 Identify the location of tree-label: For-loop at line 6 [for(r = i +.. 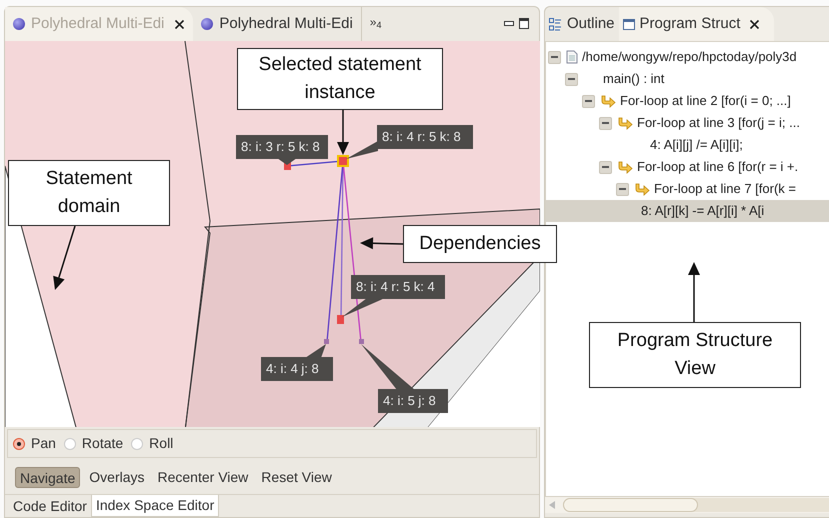
(717, 167).